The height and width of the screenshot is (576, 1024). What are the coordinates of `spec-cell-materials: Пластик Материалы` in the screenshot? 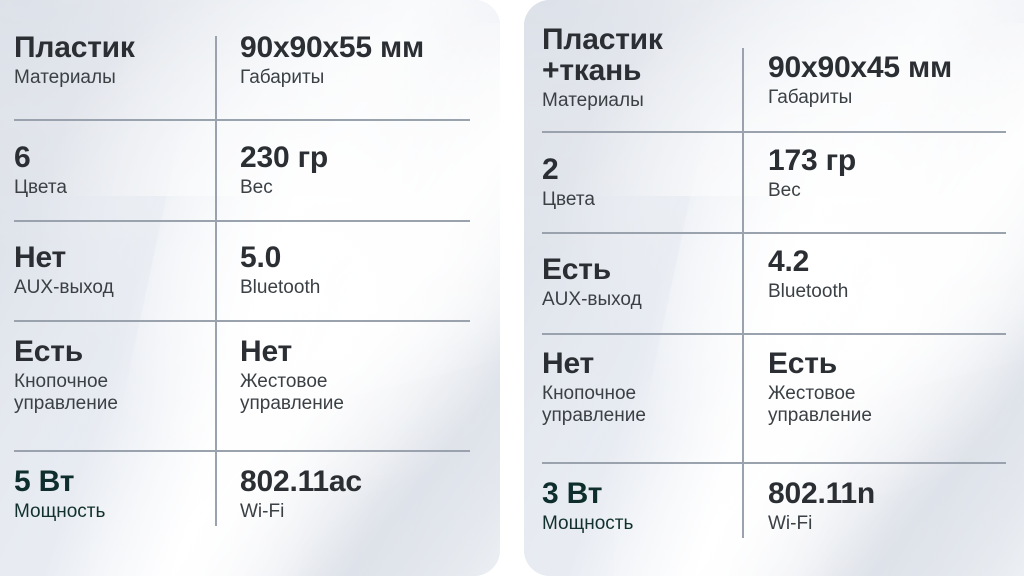 It's located at (112, 60).